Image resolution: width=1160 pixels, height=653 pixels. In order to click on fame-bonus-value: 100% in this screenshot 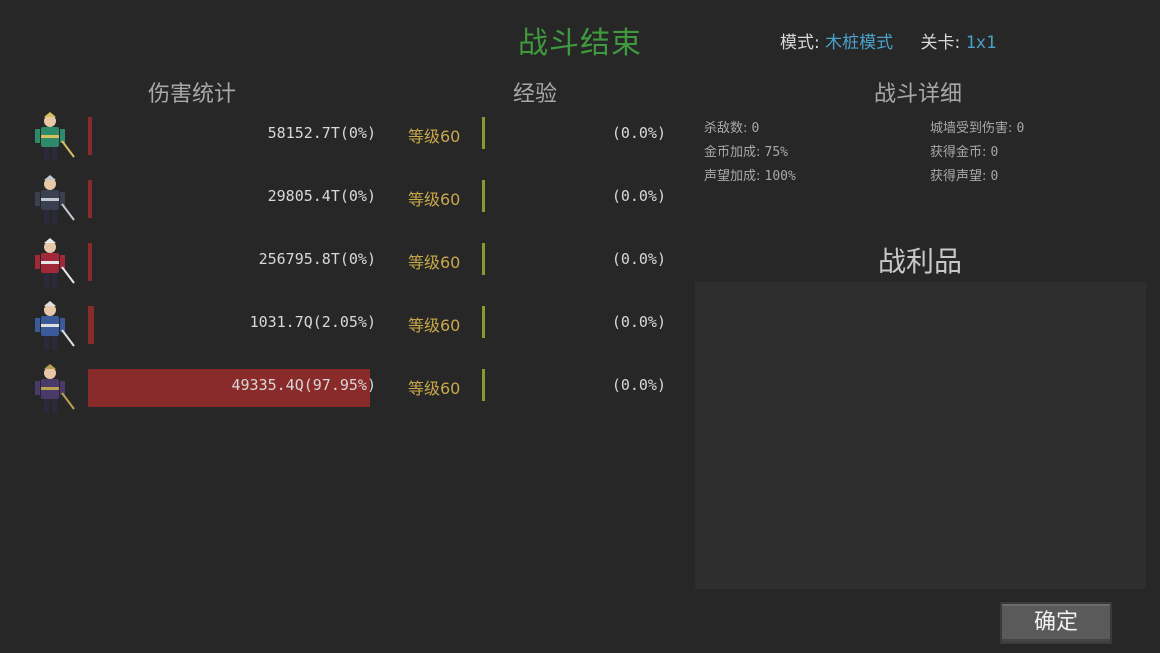, I will do `click(780, 176)`.